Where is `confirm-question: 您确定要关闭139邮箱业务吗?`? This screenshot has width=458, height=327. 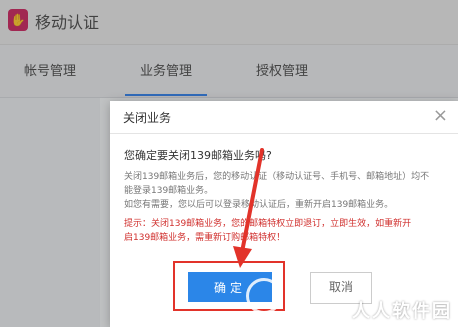 confirm-question: 您确定要关闭139邮箱业务吗? is located at coordinates (198, 155).